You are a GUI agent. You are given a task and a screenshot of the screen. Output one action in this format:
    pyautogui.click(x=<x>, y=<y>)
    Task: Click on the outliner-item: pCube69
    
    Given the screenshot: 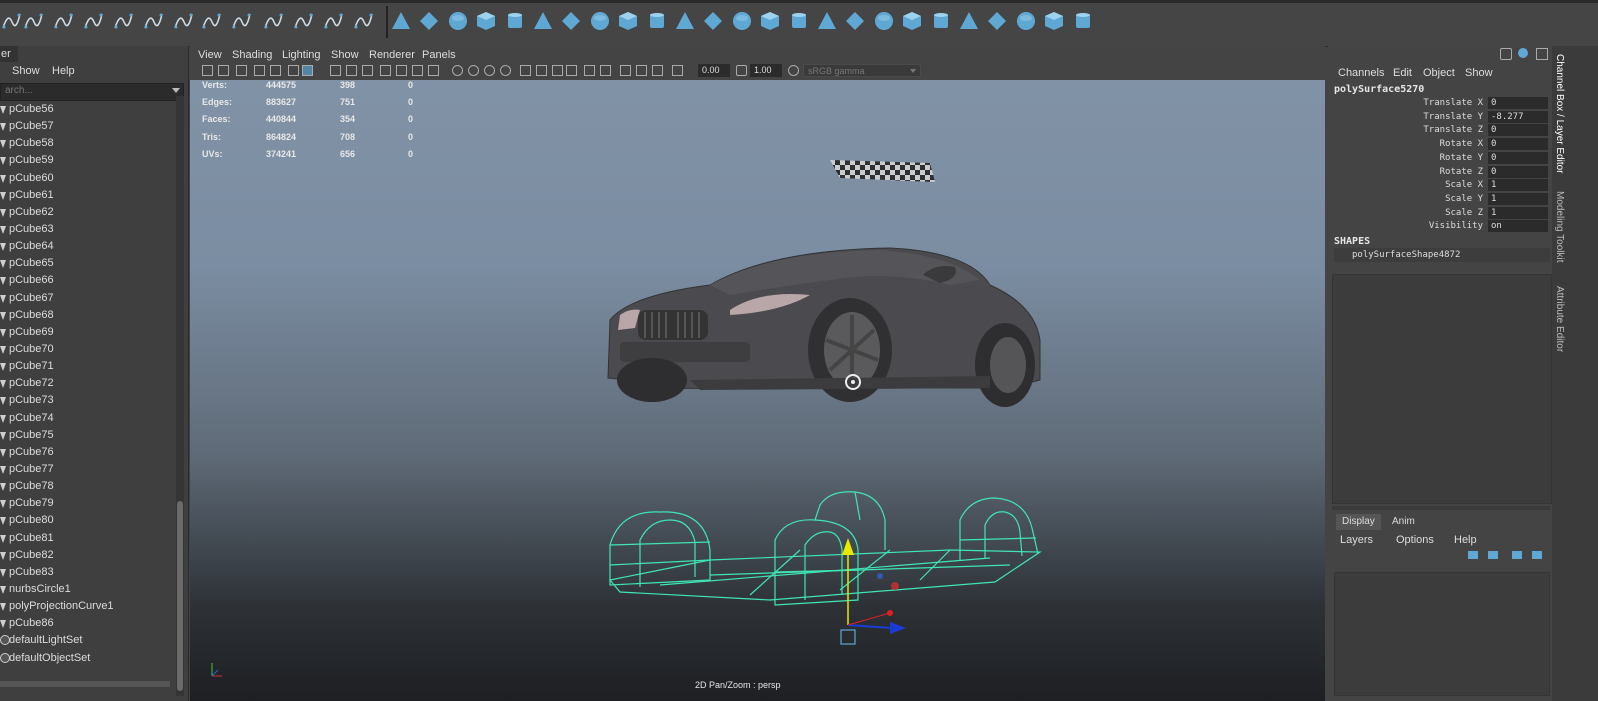 What is the action you would take?
    pyautogui.click(x=88, y=332)
    